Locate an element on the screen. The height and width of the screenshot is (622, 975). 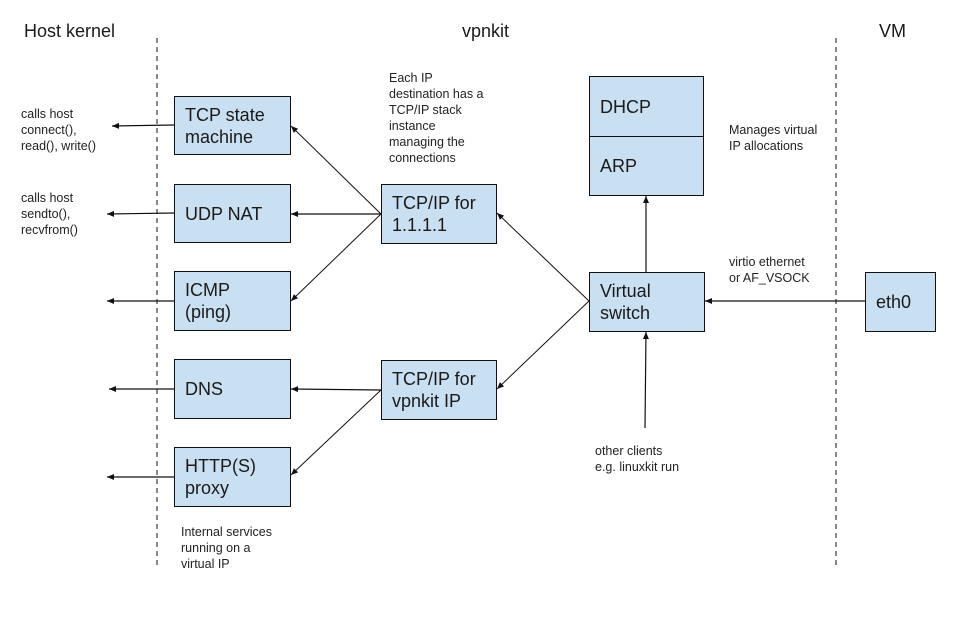
note-tcp-calls: calls host connect(), read(), write() is located at coordinates (59, 130).